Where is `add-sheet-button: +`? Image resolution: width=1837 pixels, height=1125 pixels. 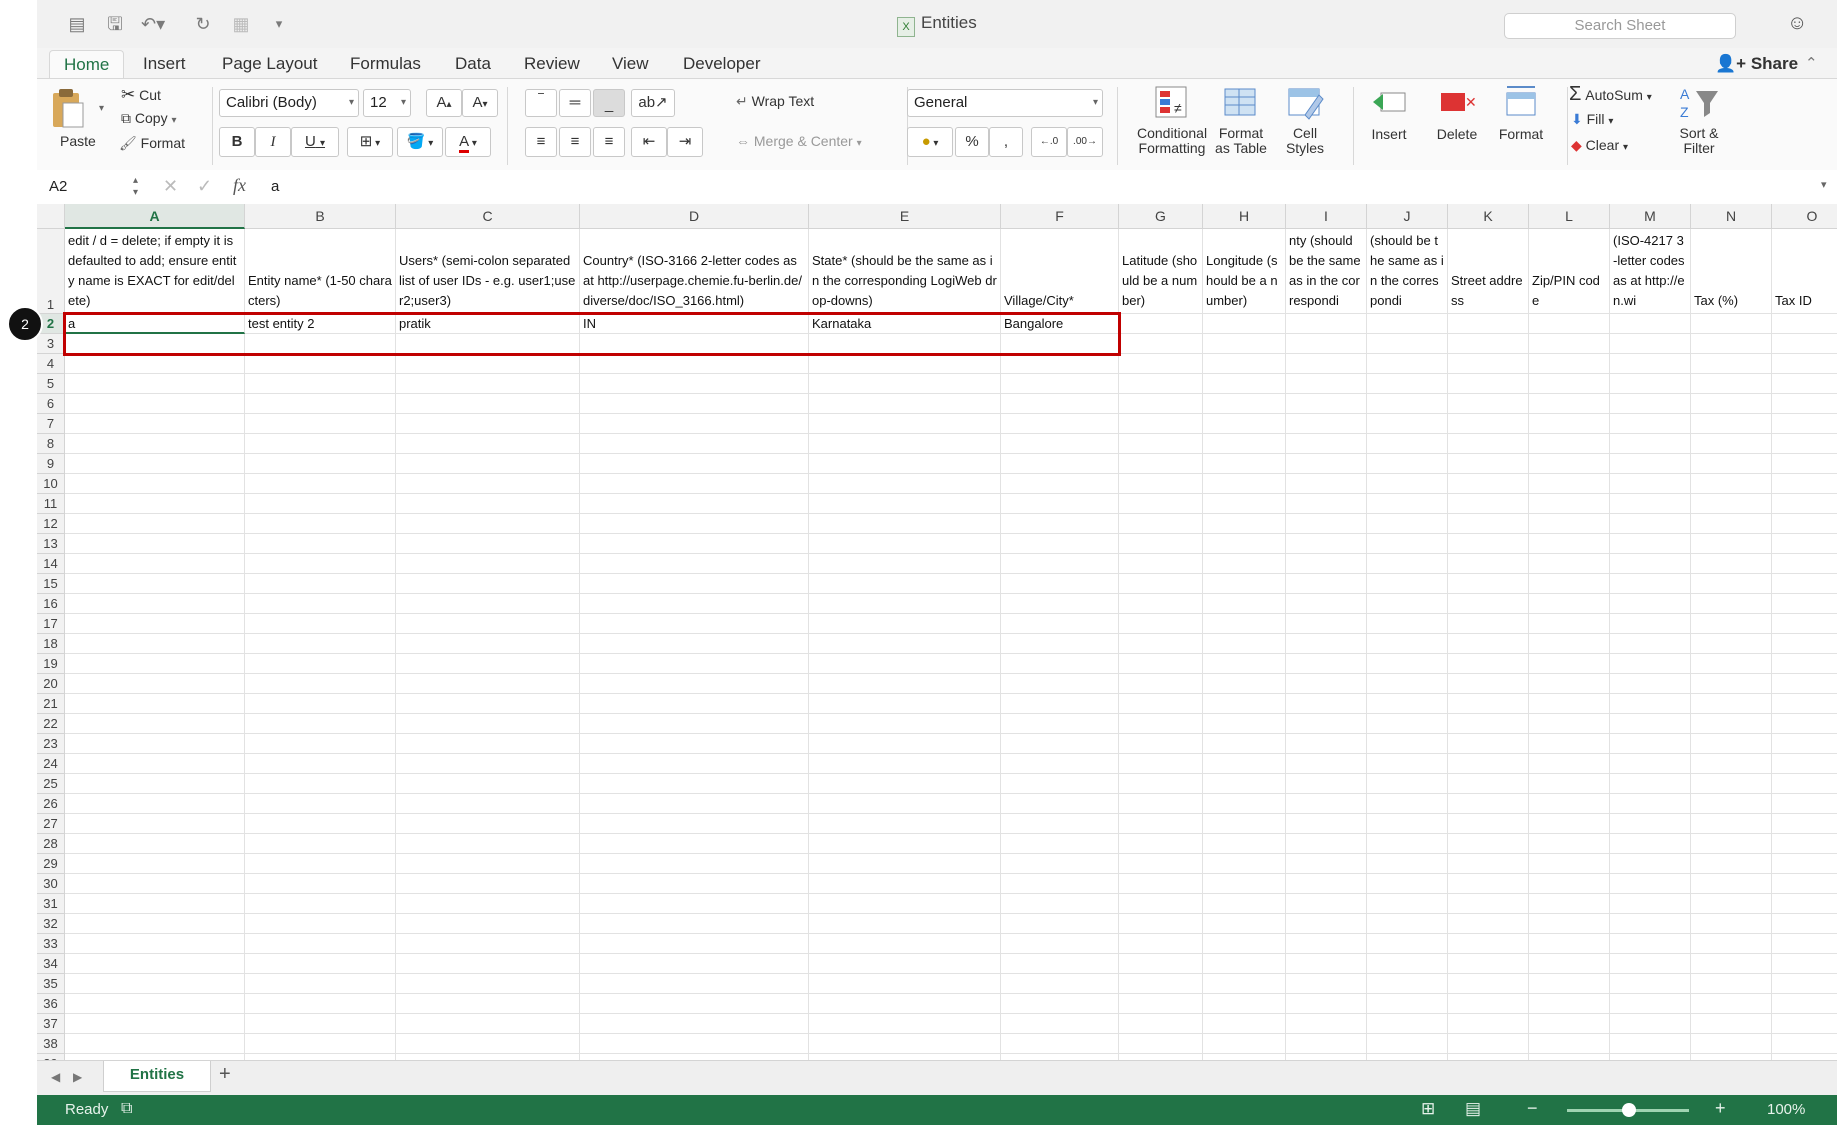
add-sheet-button: + is located at coordinates (225, 1074).